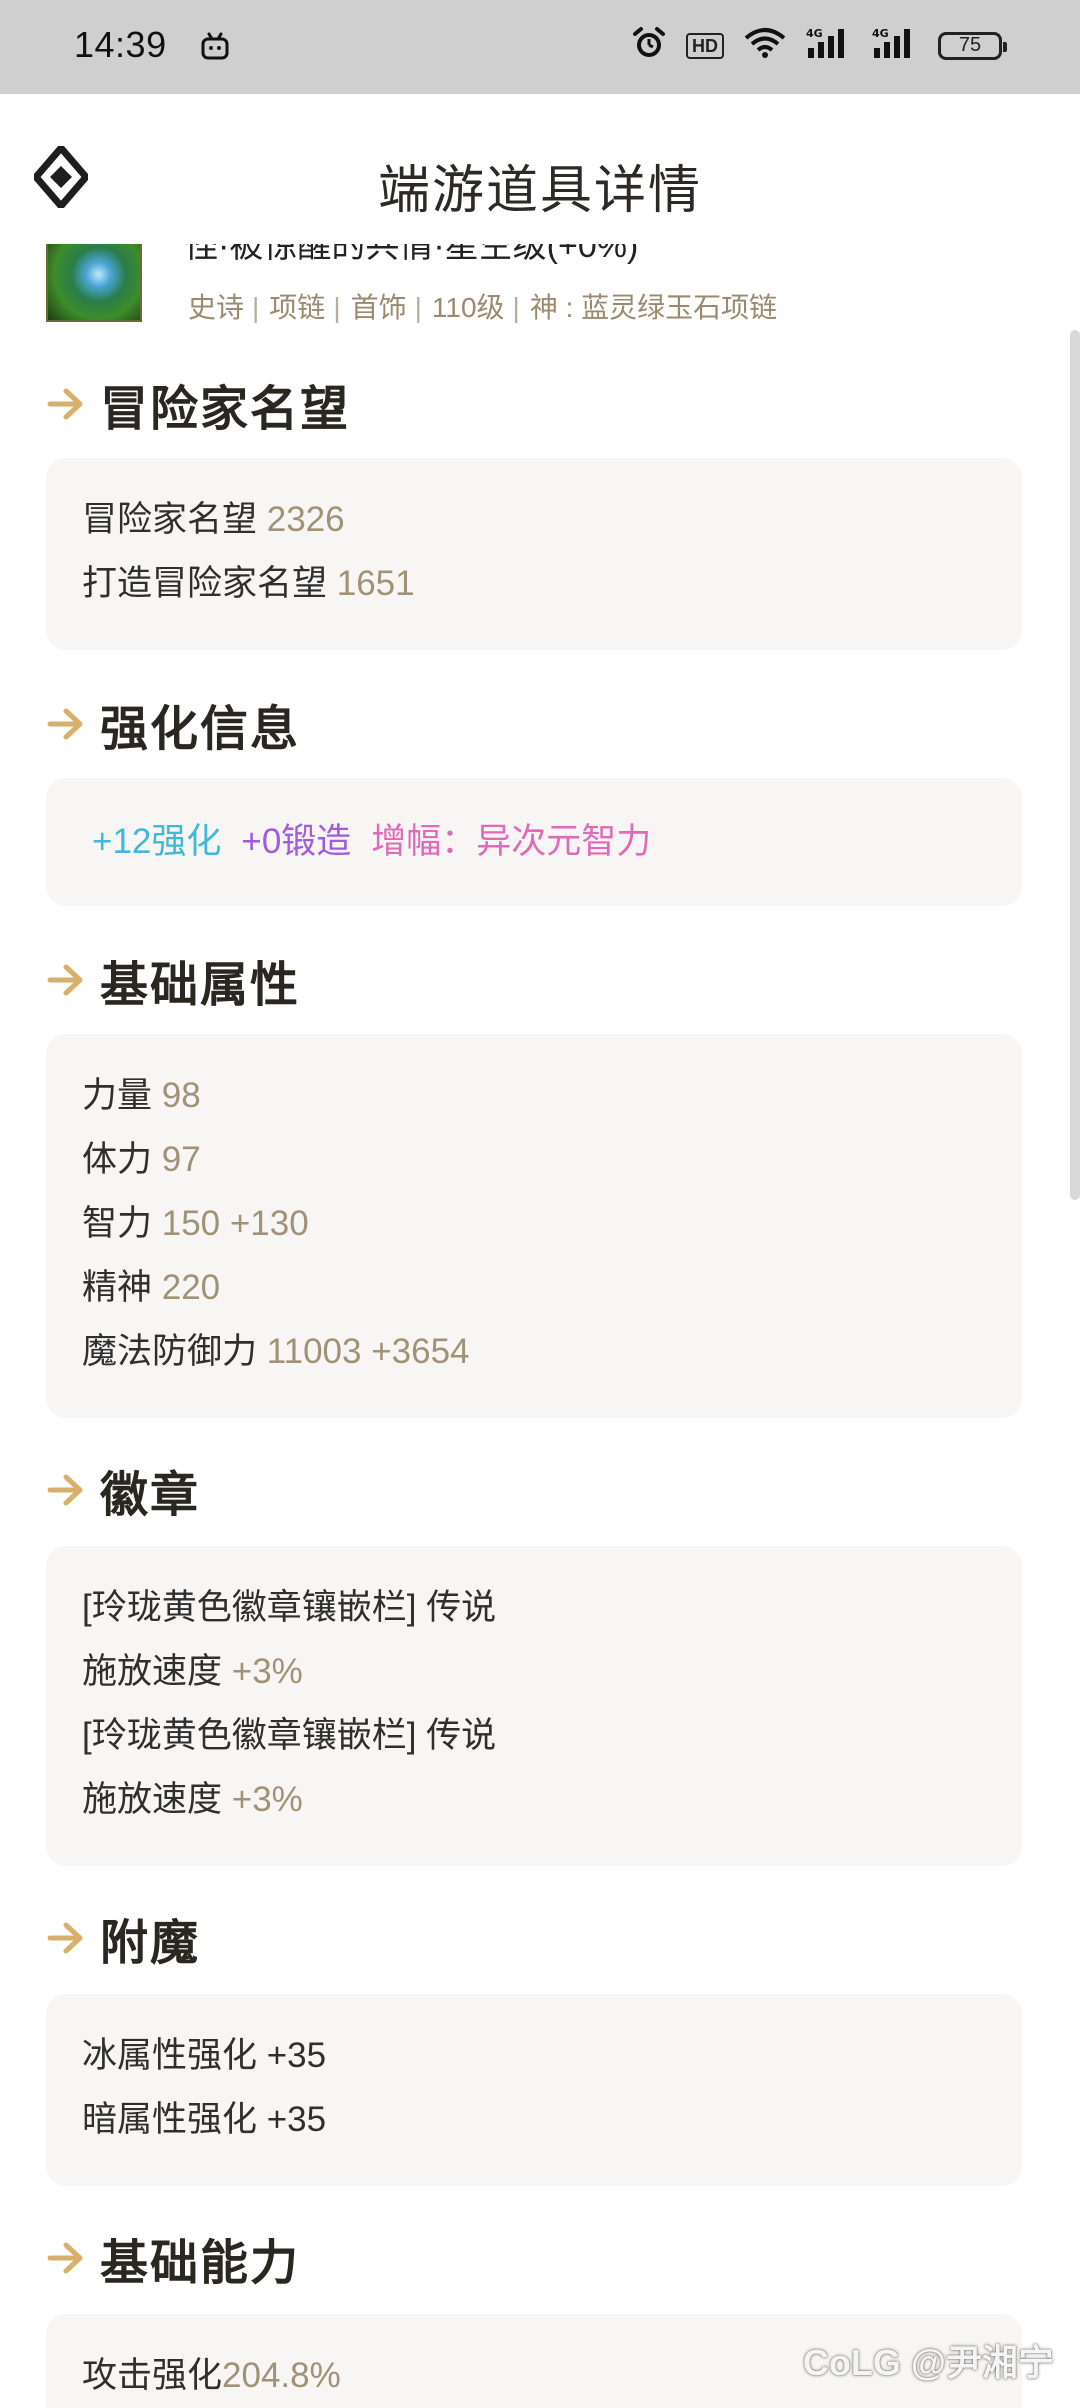 Image resolution: width=1080 pixels, height=2408 pixels. I want to click on status-bar: 14:39 HD 4G 4G 75, so click(540, 47).